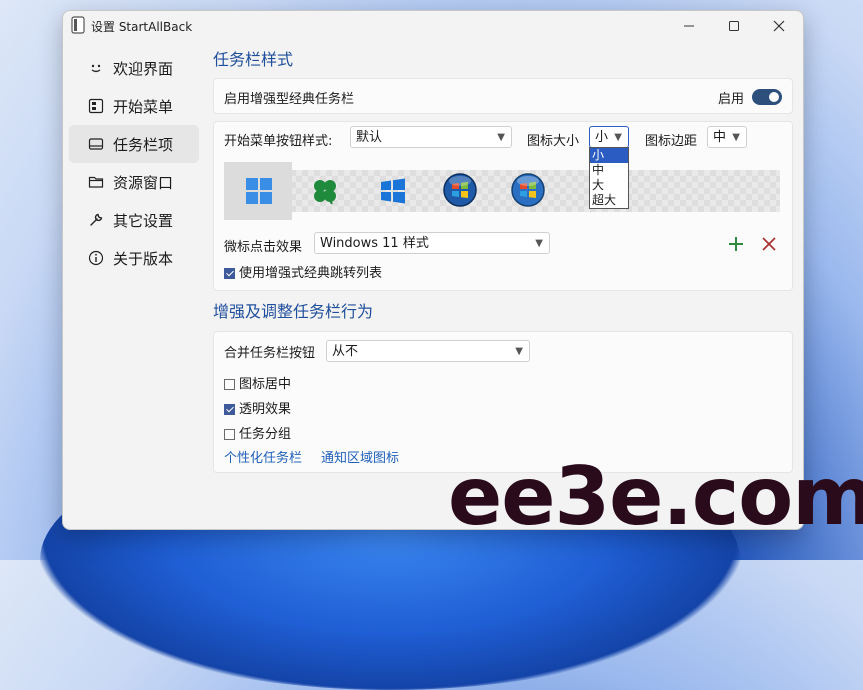 The width and height of the screenshot is (863, 690). I want to click on icon-size-value: 小, so click(602, 137).